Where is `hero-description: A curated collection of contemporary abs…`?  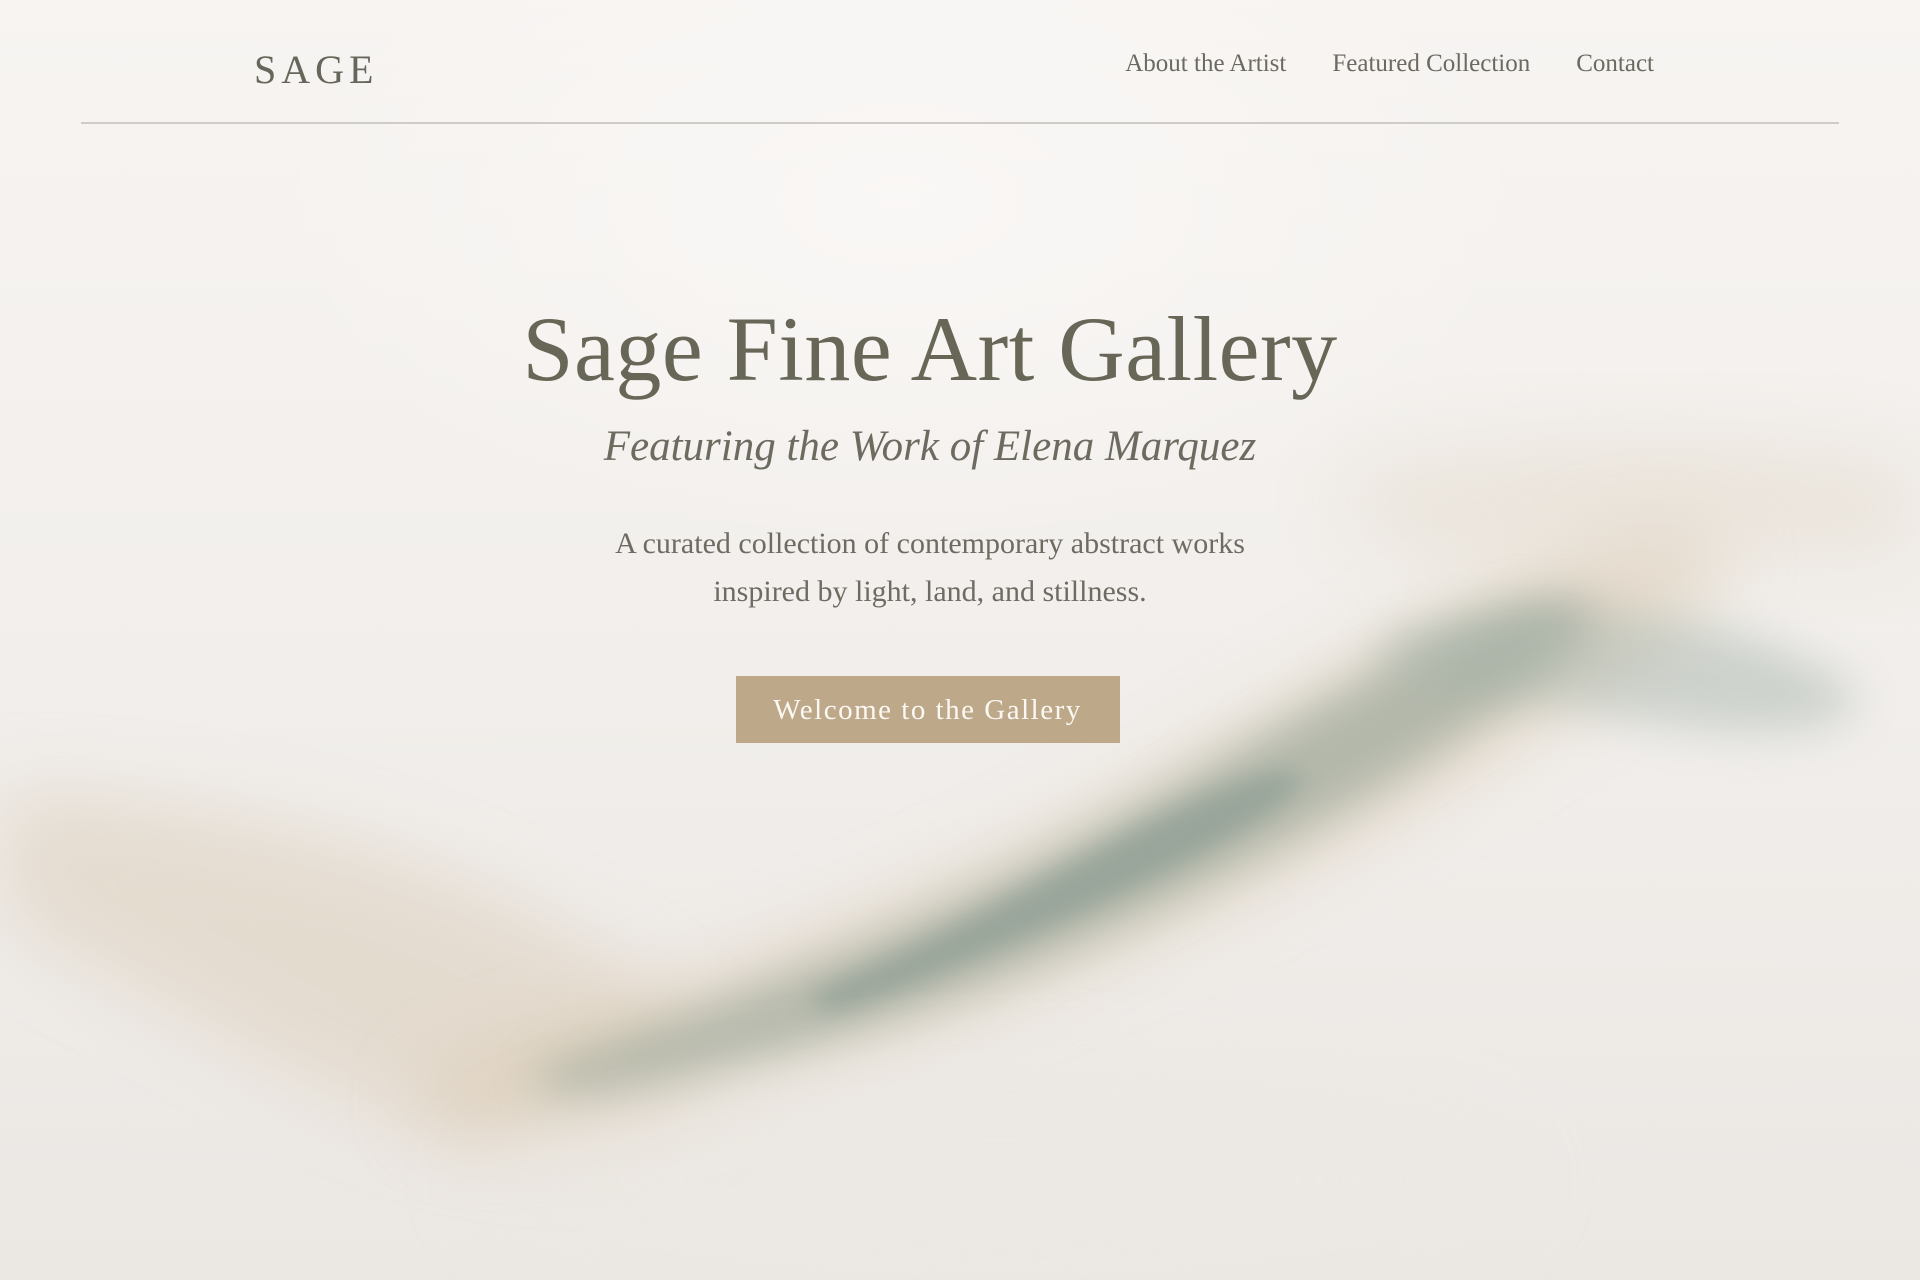
hero-description: A curated collection of contemporary abs… is located at coordinates (930, 568).